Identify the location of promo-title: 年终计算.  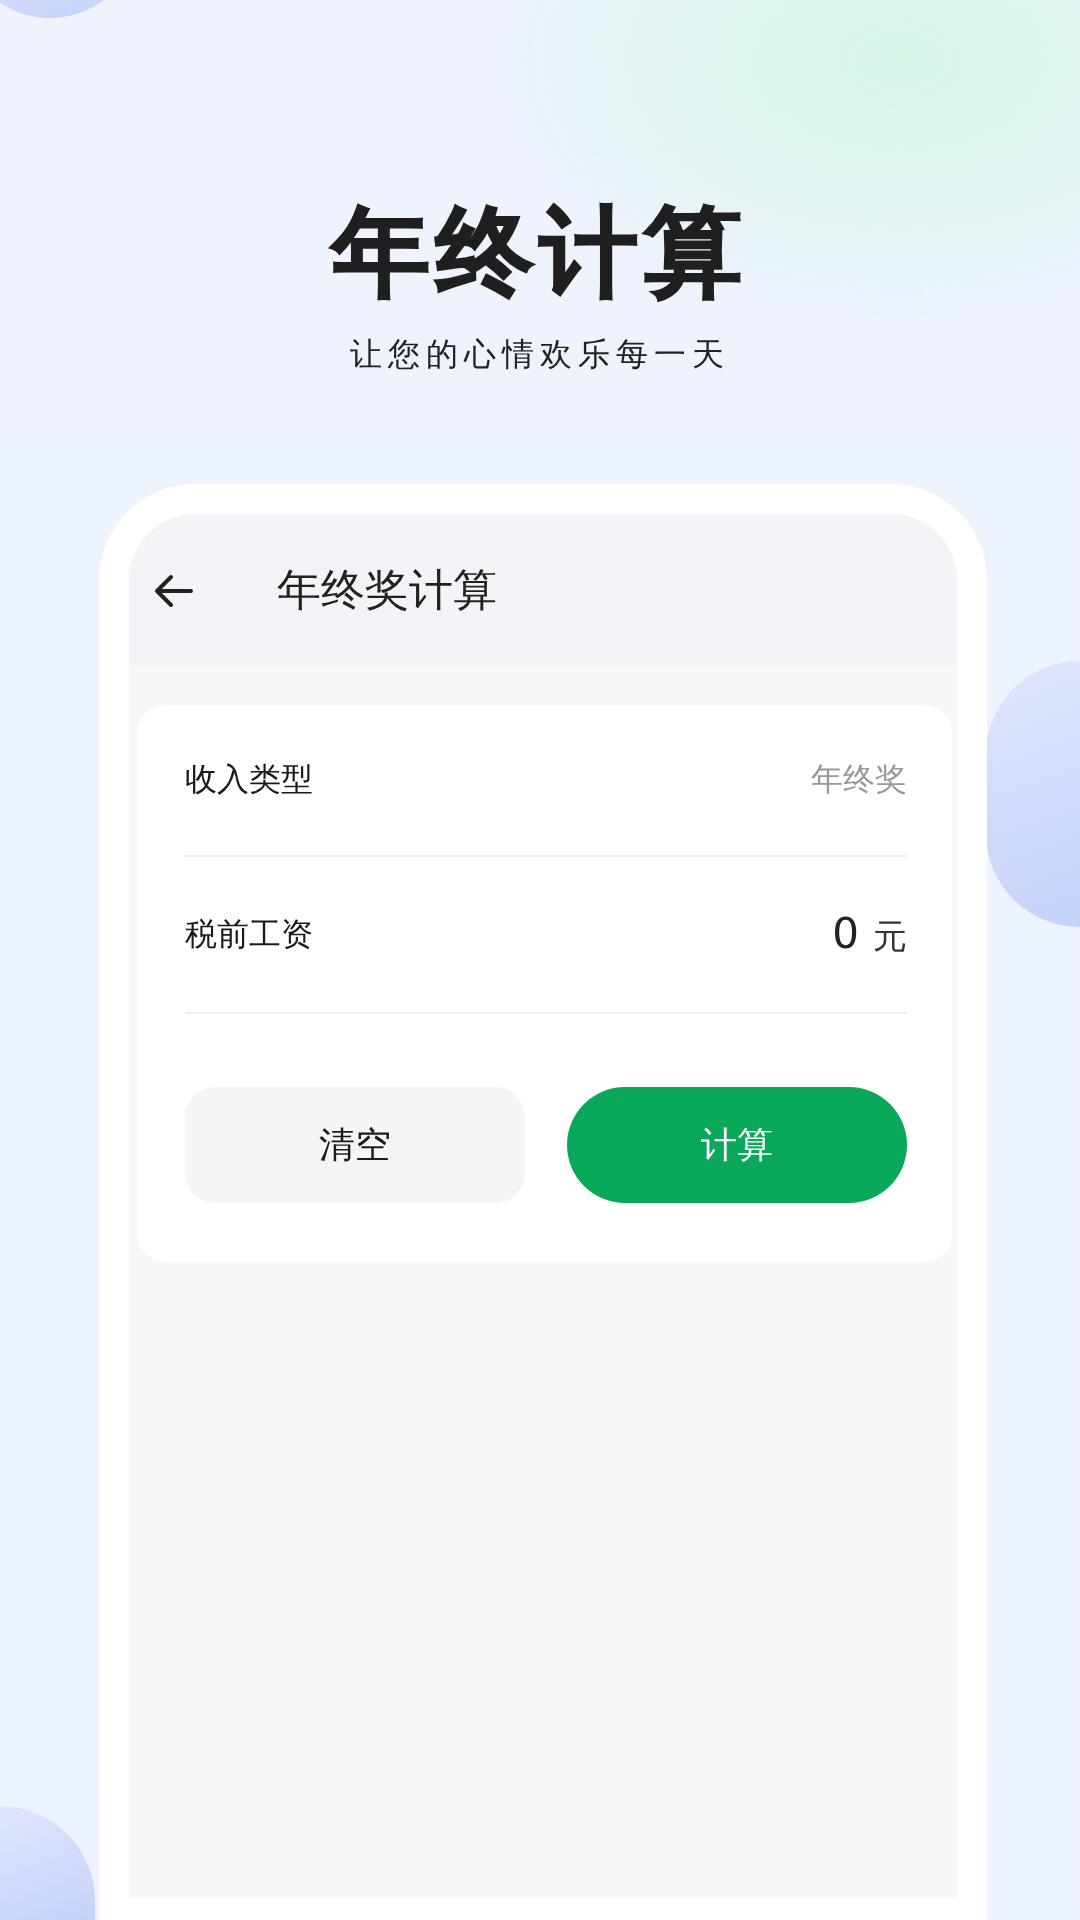
(540, 252).